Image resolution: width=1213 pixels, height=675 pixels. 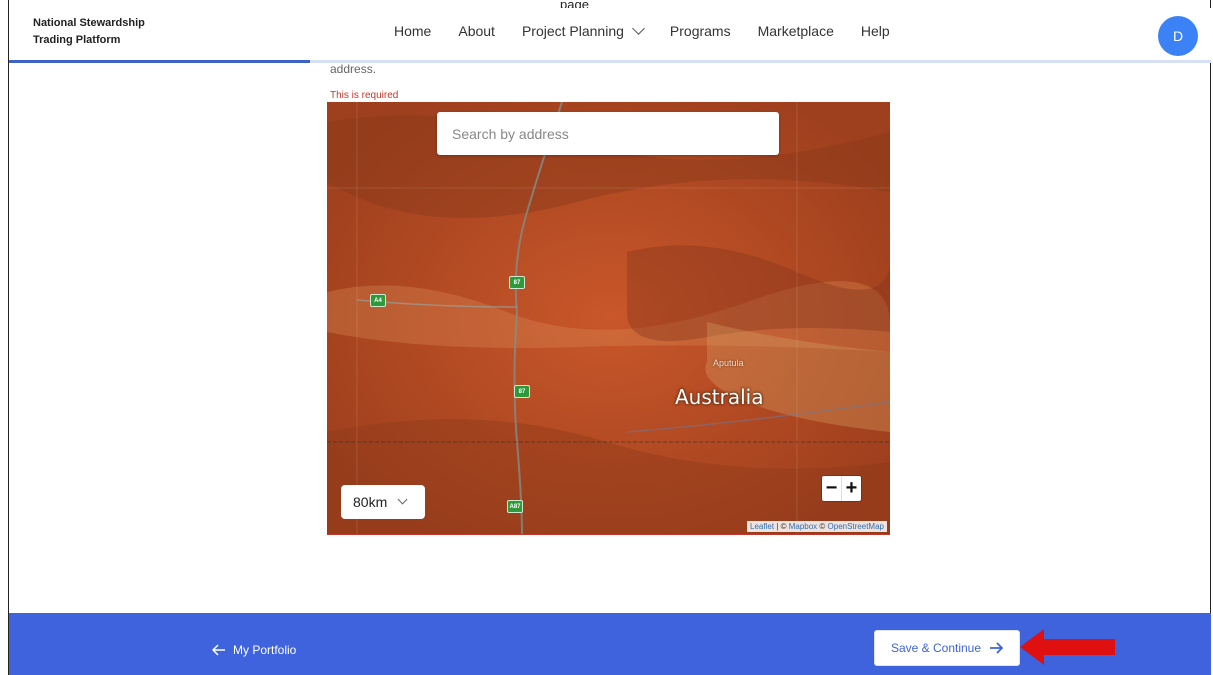 I want to click on road-shield: A4, so click(x=378, y=300).